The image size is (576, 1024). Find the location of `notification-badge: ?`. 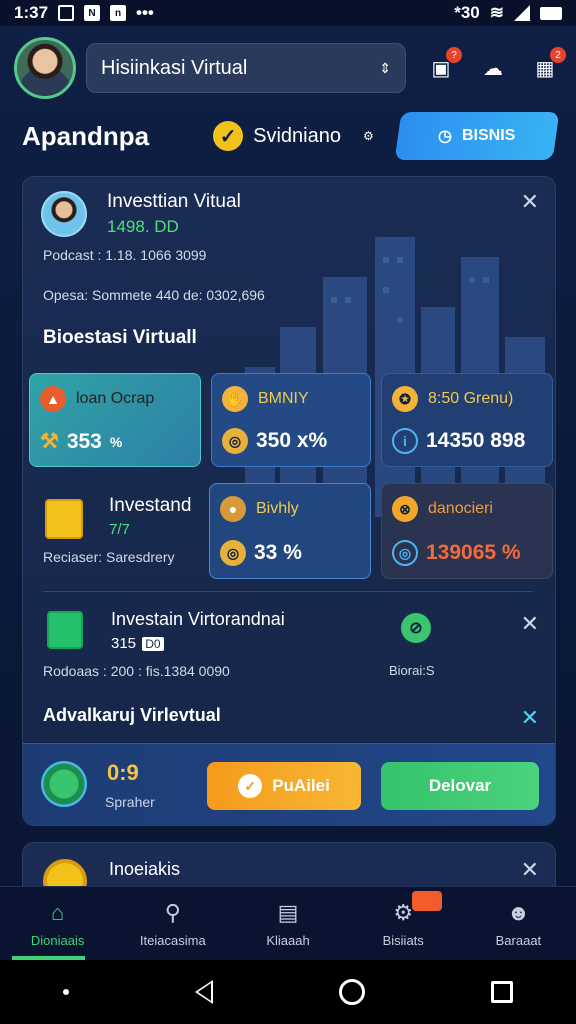

notification-badge: ? is located at coordinates (454, 55).